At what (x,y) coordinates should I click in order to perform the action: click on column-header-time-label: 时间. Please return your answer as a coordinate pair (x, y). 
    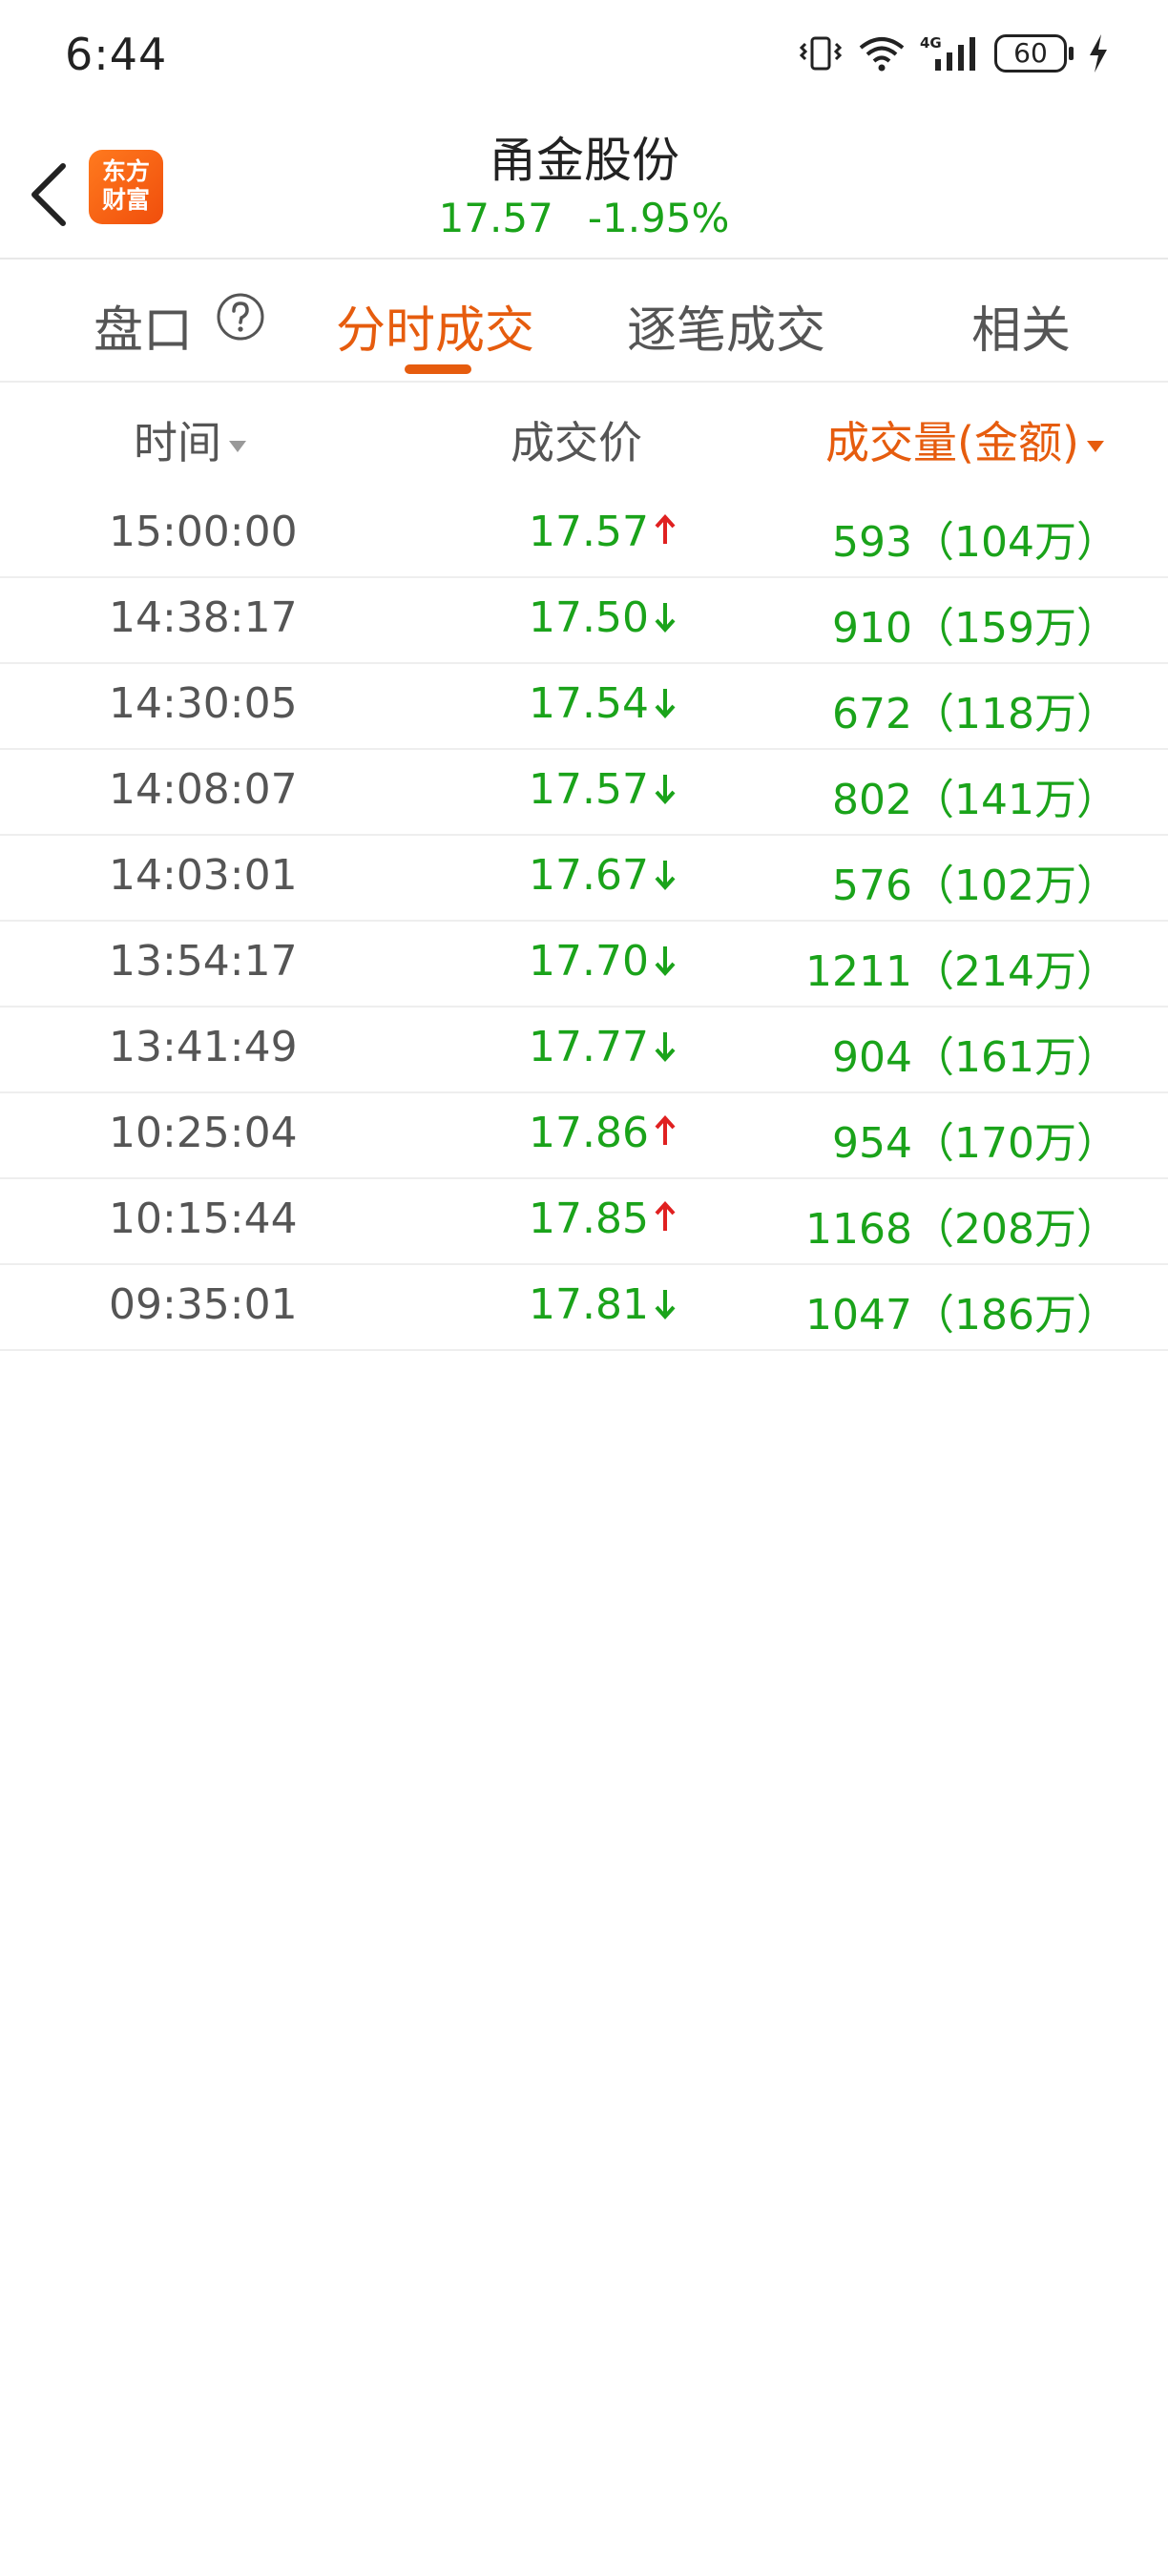
    Looking at the image, I should click on (177, 442).